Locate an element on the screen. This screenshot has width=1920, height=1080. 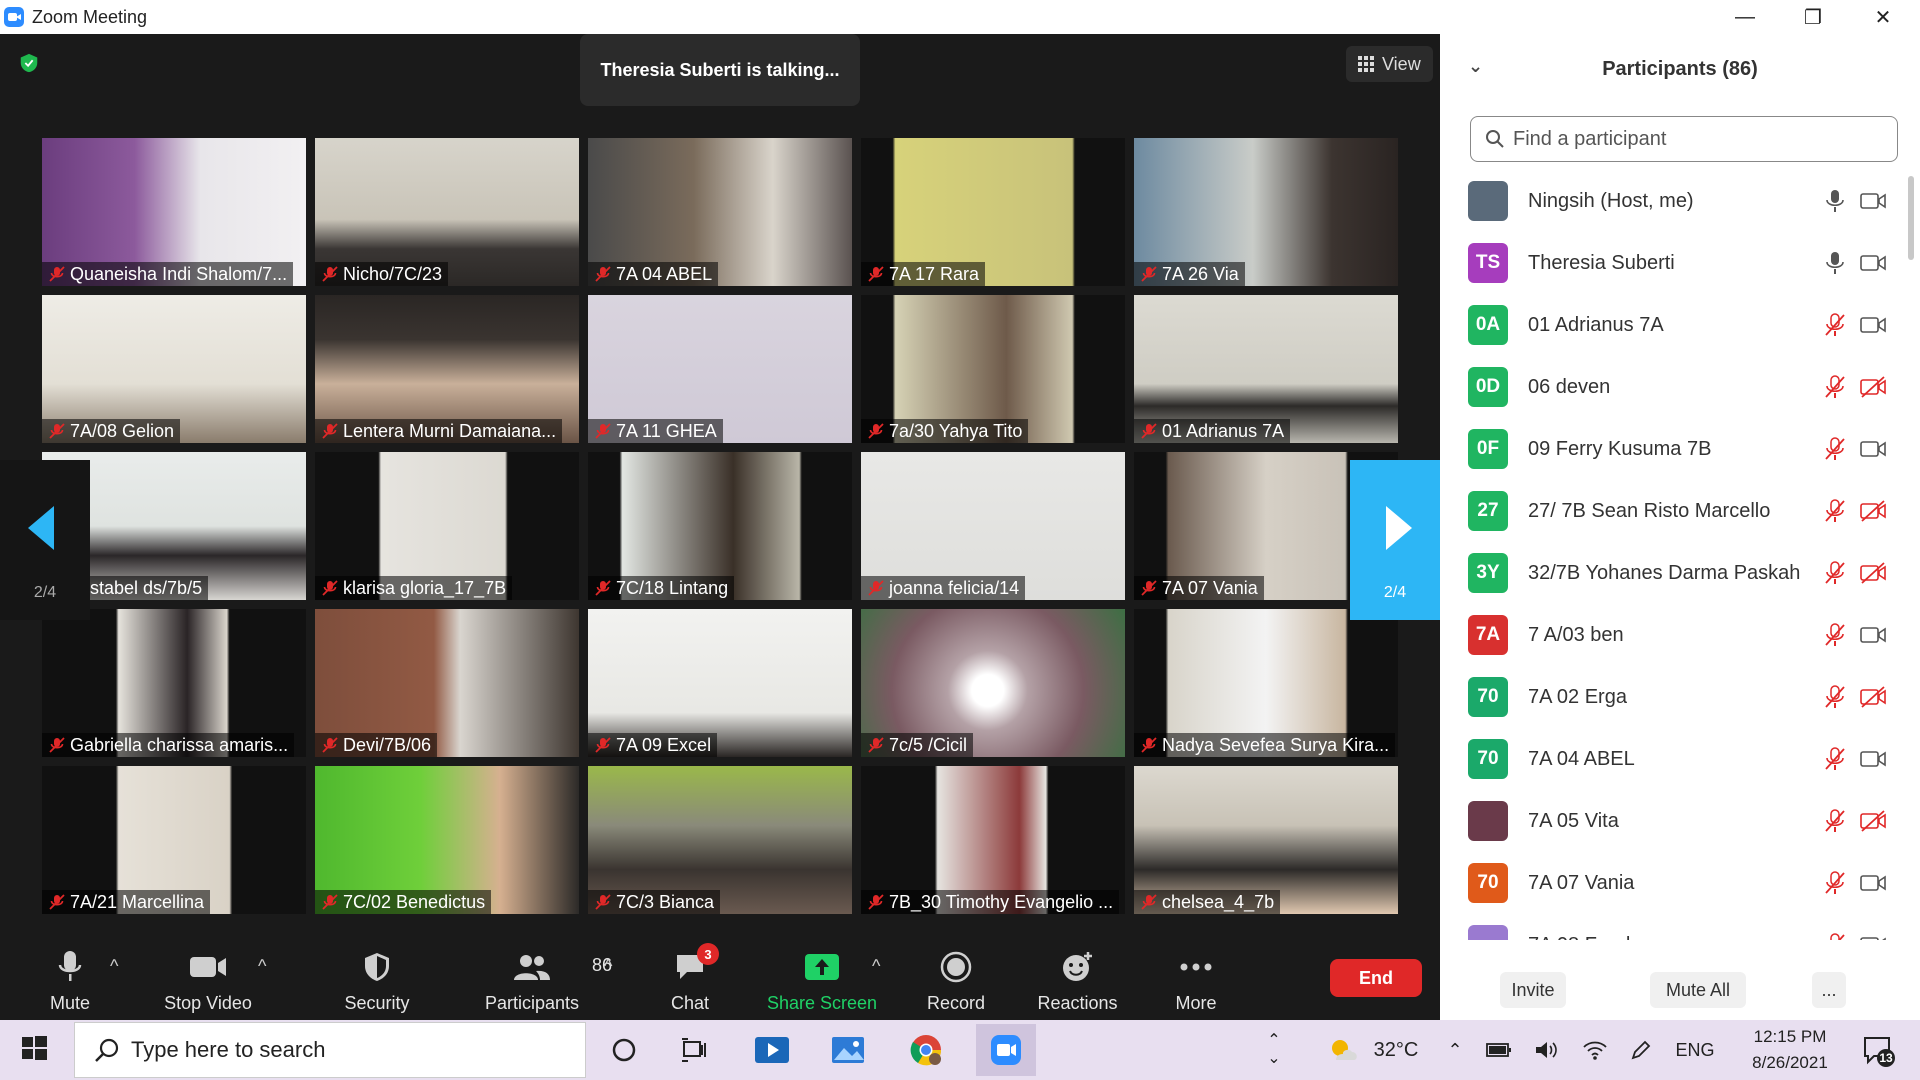
video-tile: Devi/7B/06 is located at coordinates (447, 683).